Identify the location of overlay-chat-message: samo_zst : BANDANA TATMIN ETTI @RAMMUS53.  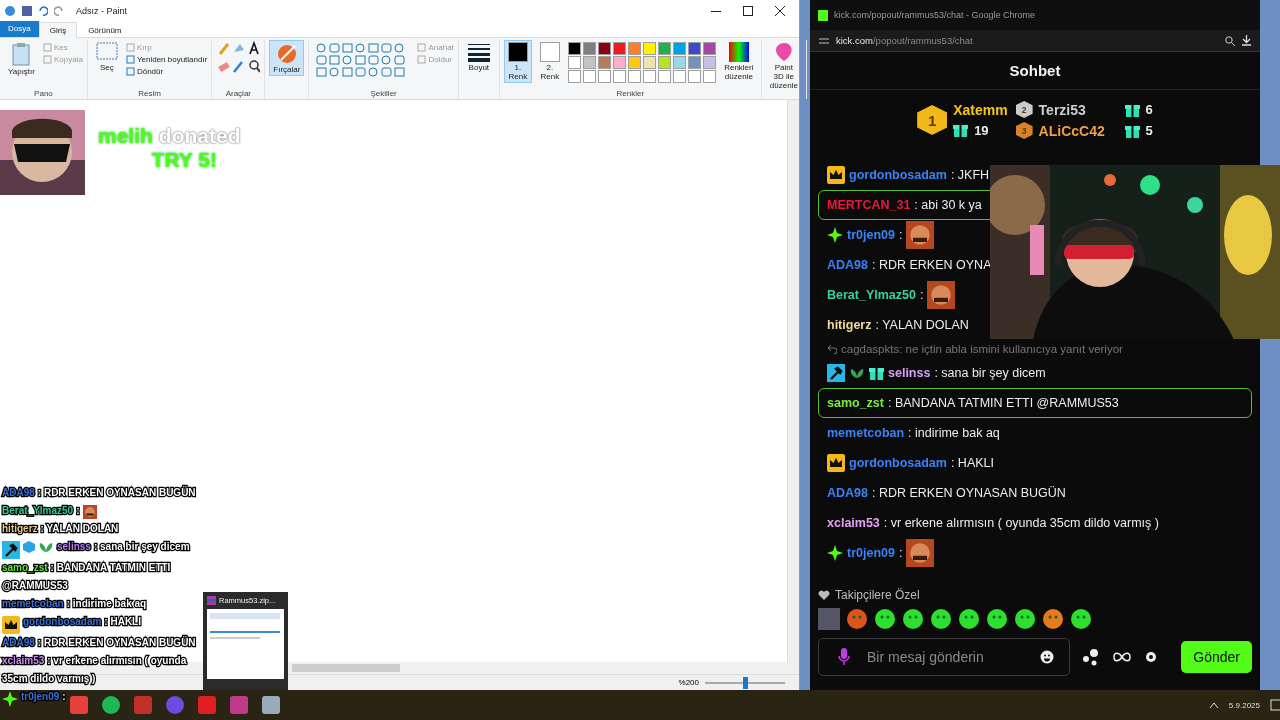
(87, 577).